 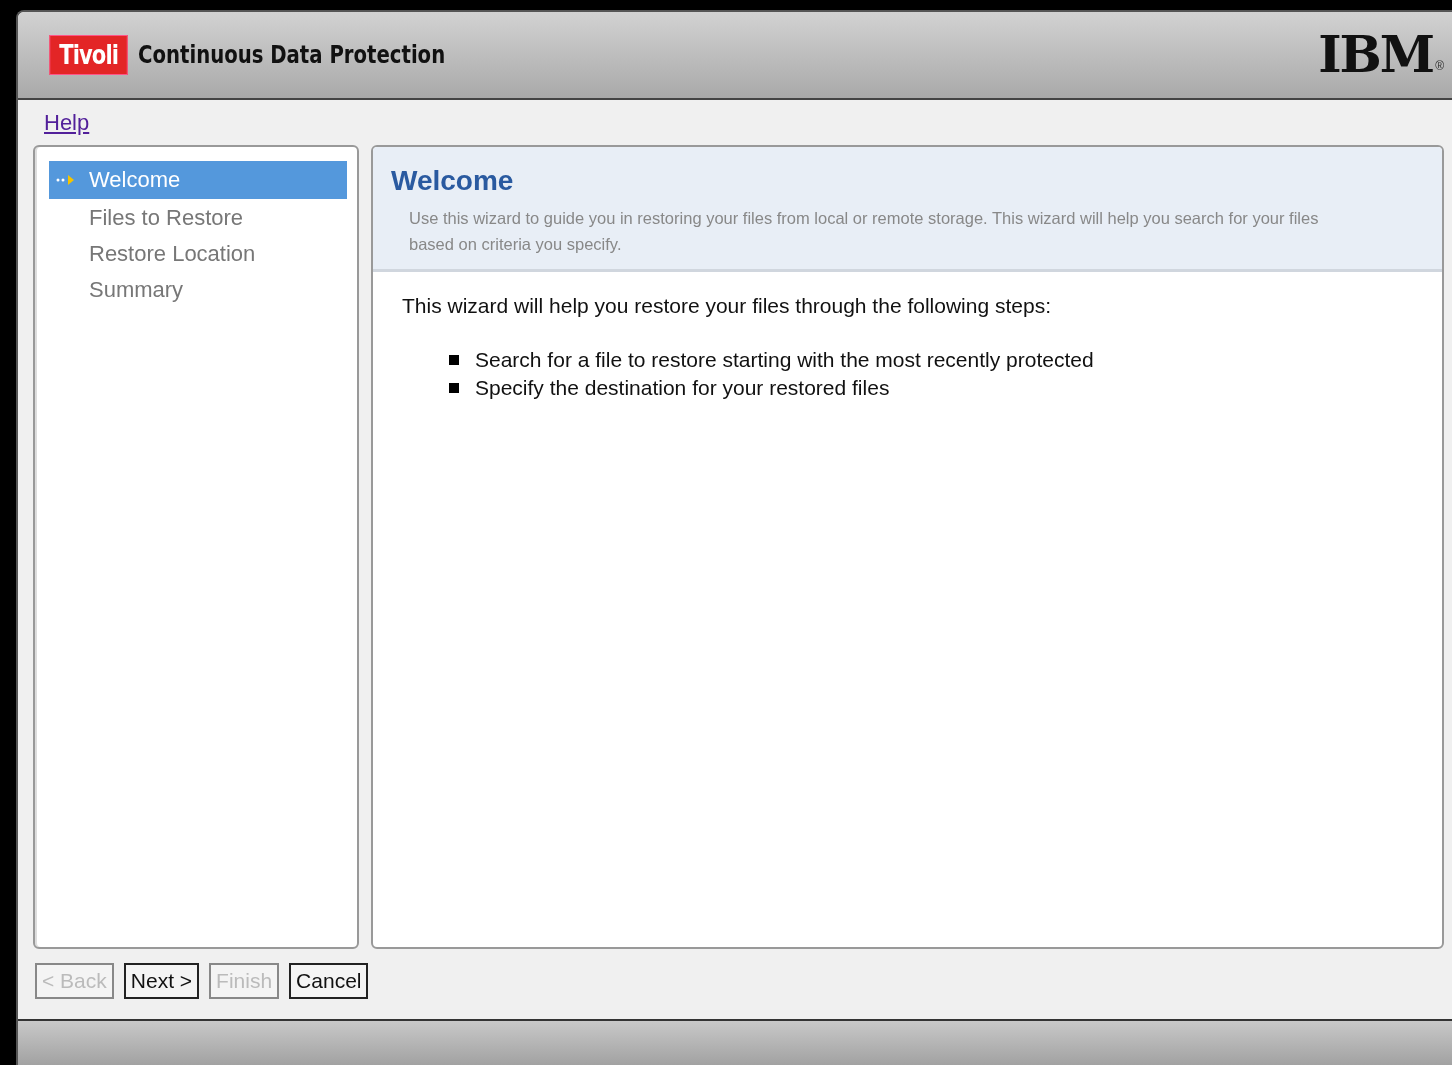 What do you see at coordinates (682, 388) in the screenshot?
I see `bullet-text: Specify the destination for your restored files` at bounding box center [682, 388].